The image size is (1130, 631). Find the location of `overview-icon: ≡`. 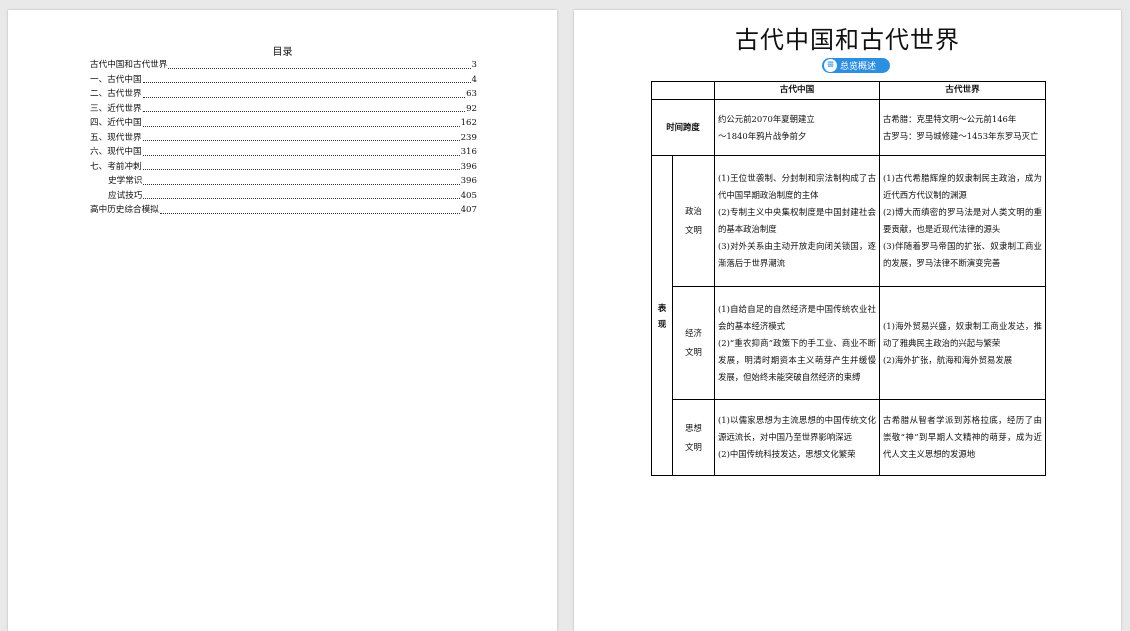

overview-icon: ≡ is located at coordinates (830, 65).